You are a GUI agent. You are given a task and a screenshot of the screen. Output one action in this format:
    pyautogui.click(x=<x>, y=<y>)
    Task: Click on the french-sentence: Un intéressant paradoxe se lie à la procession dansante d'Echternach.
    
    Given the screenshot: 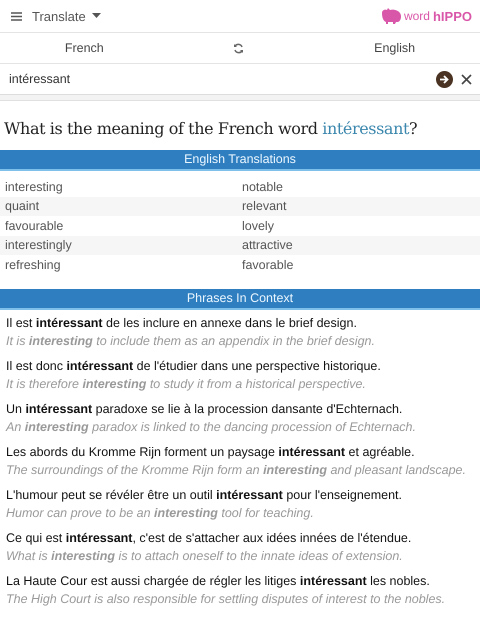 What is the action you would take?
    pyautogui.click(x=205, y=409)
    